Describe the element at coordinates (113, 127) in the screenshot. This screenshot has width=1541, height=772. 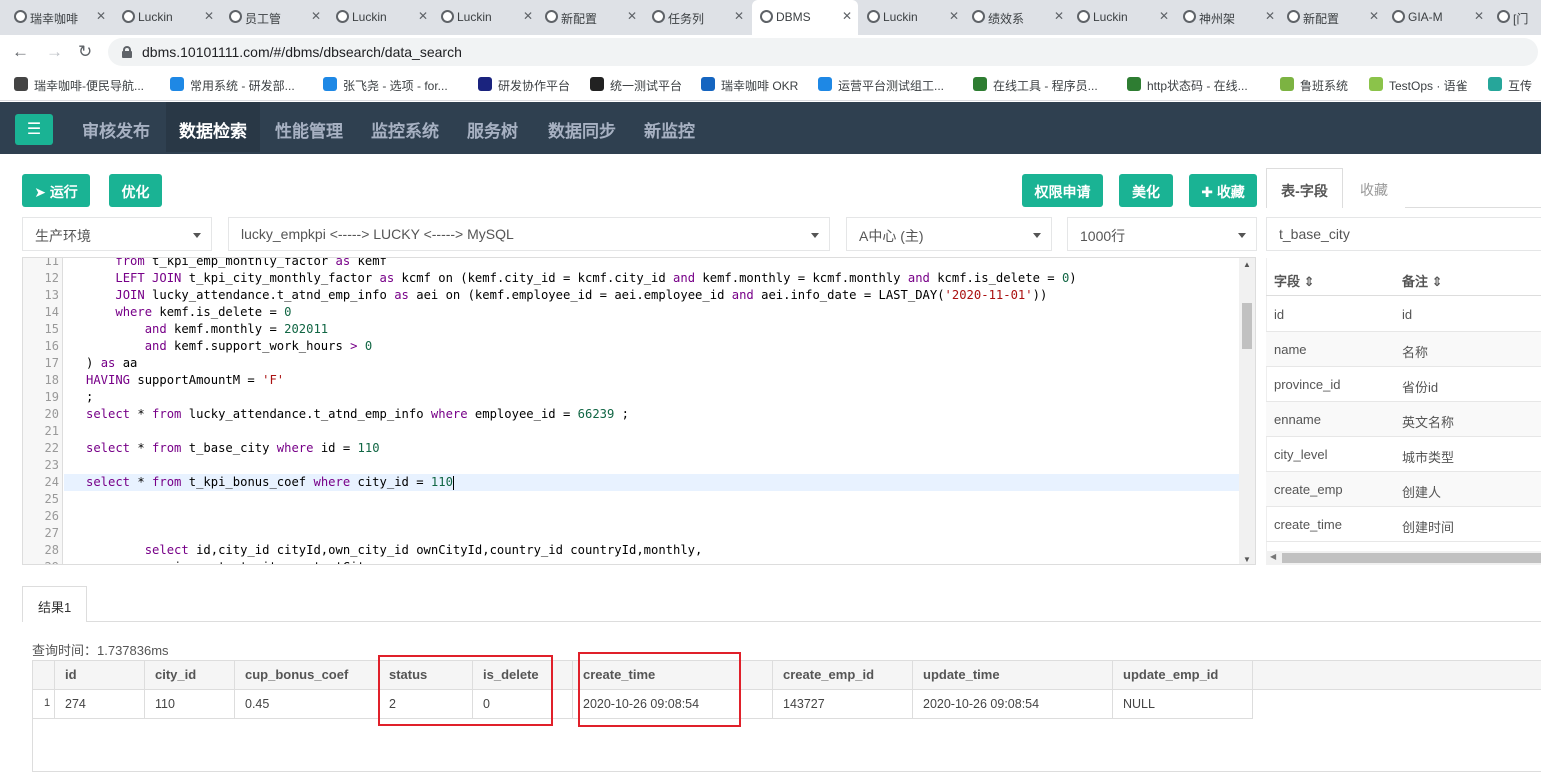
I see `nav-item: 审核发布` at that location.